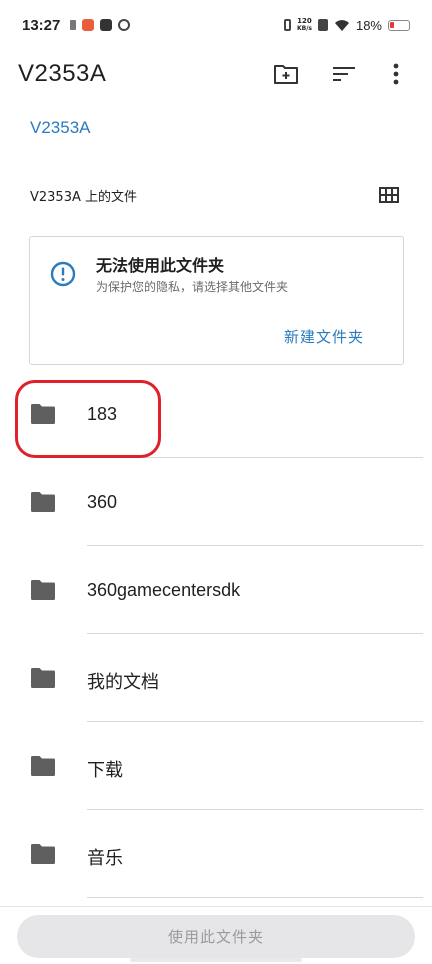 This screenshot has height=964, width=432. I want to click on sort-button, so click(344, 74).